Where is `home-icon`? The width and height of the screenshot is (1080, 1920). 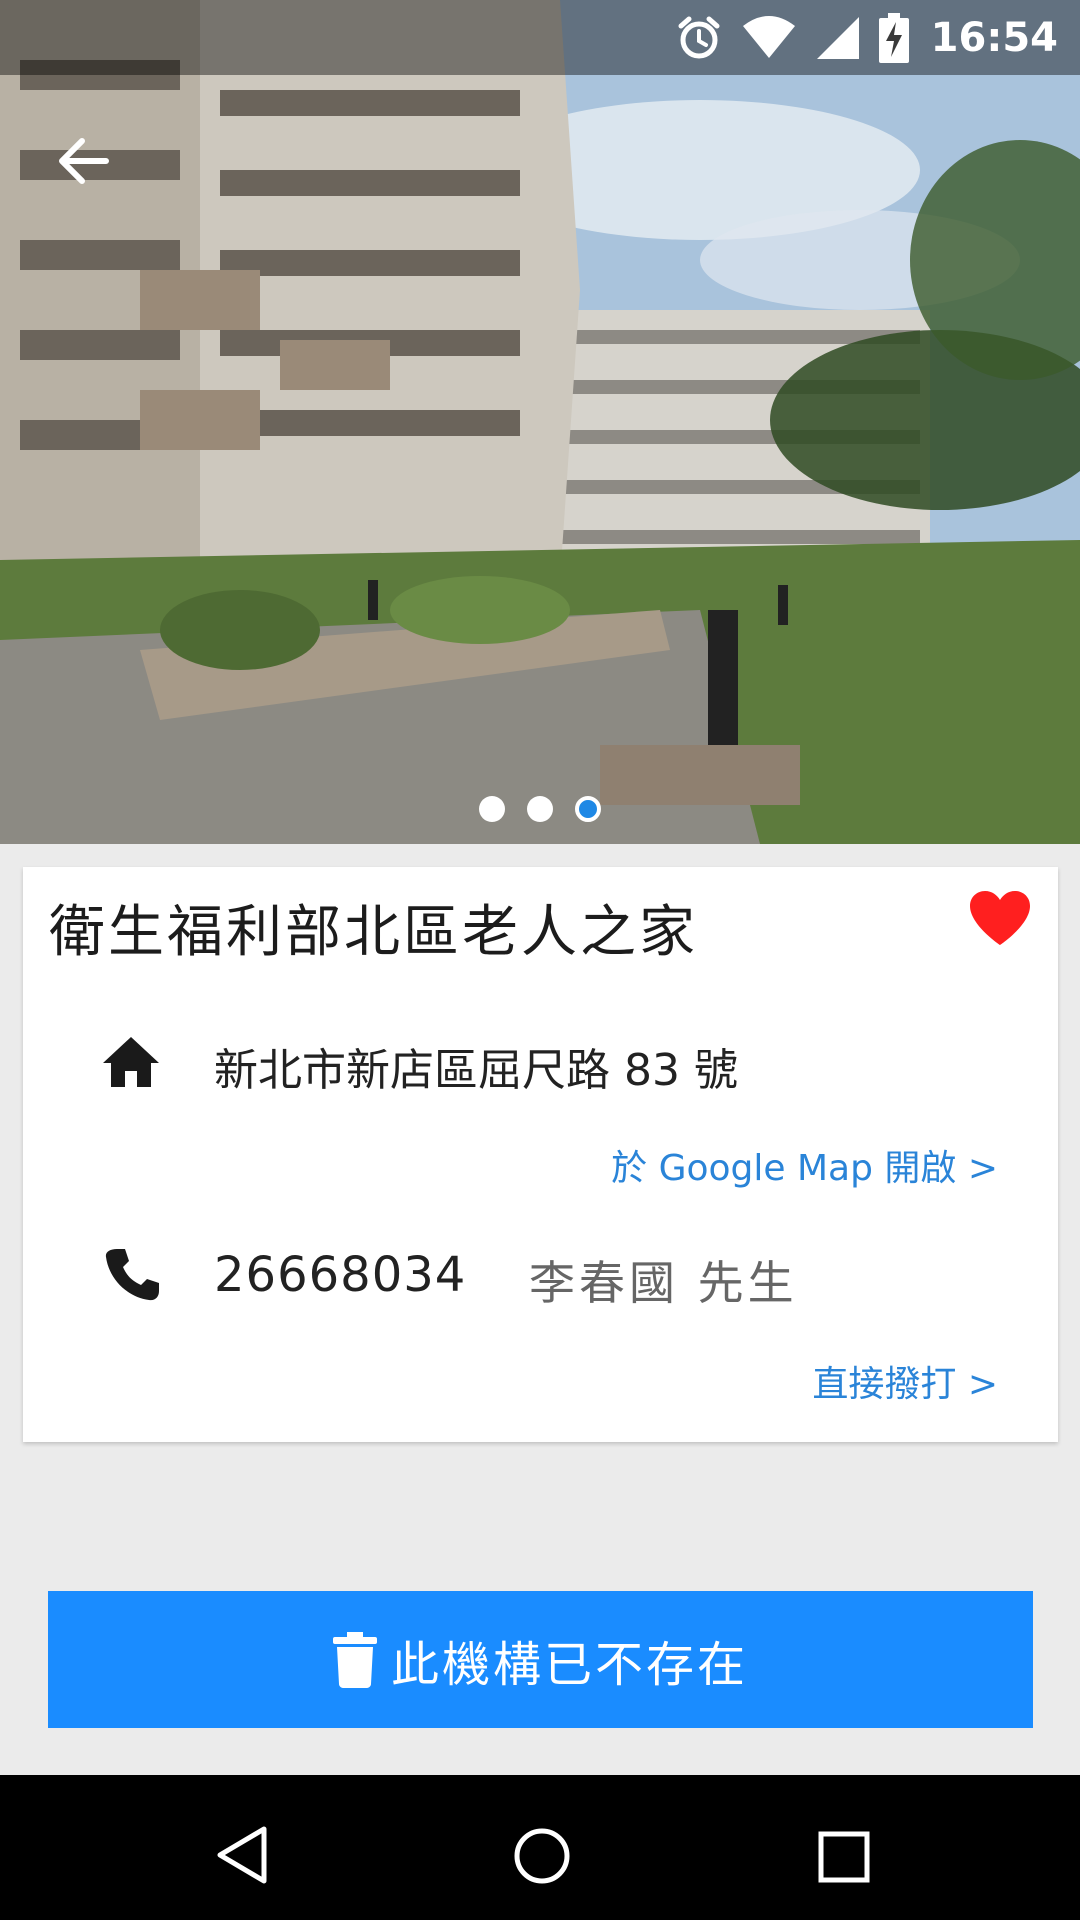
home-icon is located at coordinates (131, 1062).